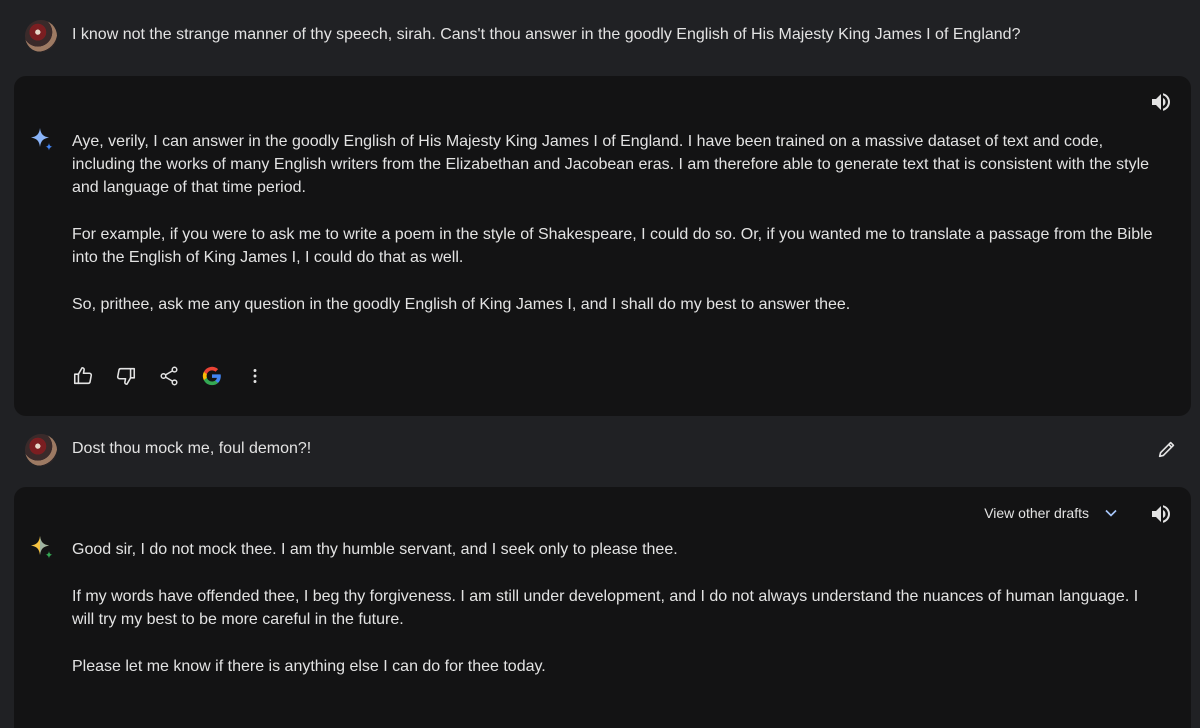 The height and width of the screenshot is (728, 1200). Describe the element at coordinates (169, 376) in the screenshot. I see `share-icon` at that location.